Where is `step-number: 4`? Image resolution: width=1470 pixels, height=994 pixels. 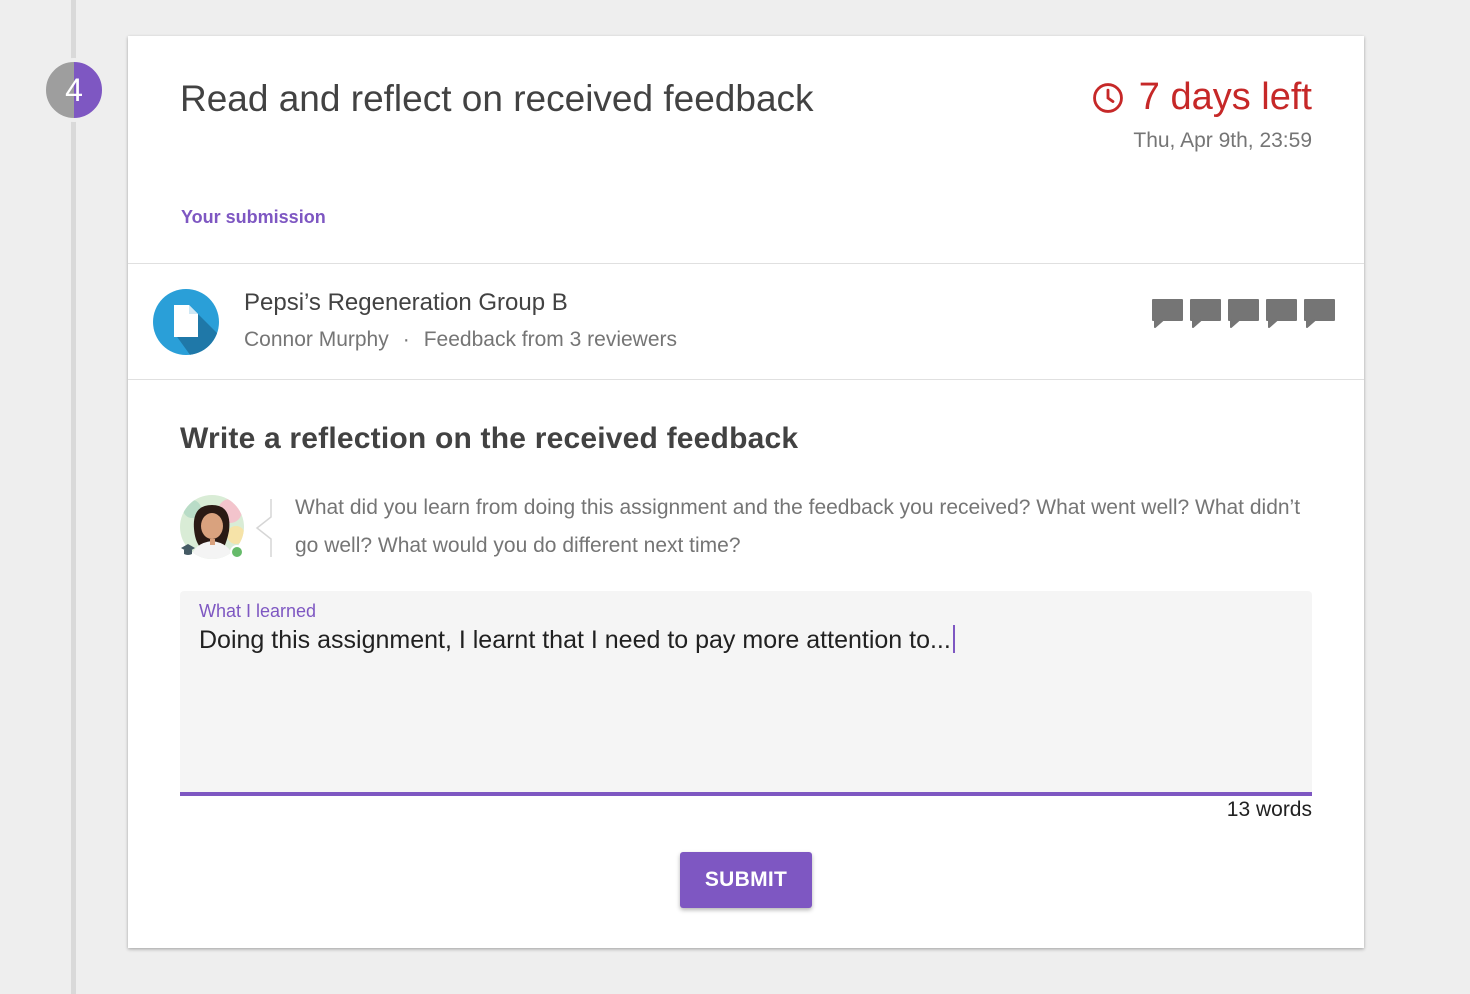
step-number: 4 is located at coordinates (74, 89).